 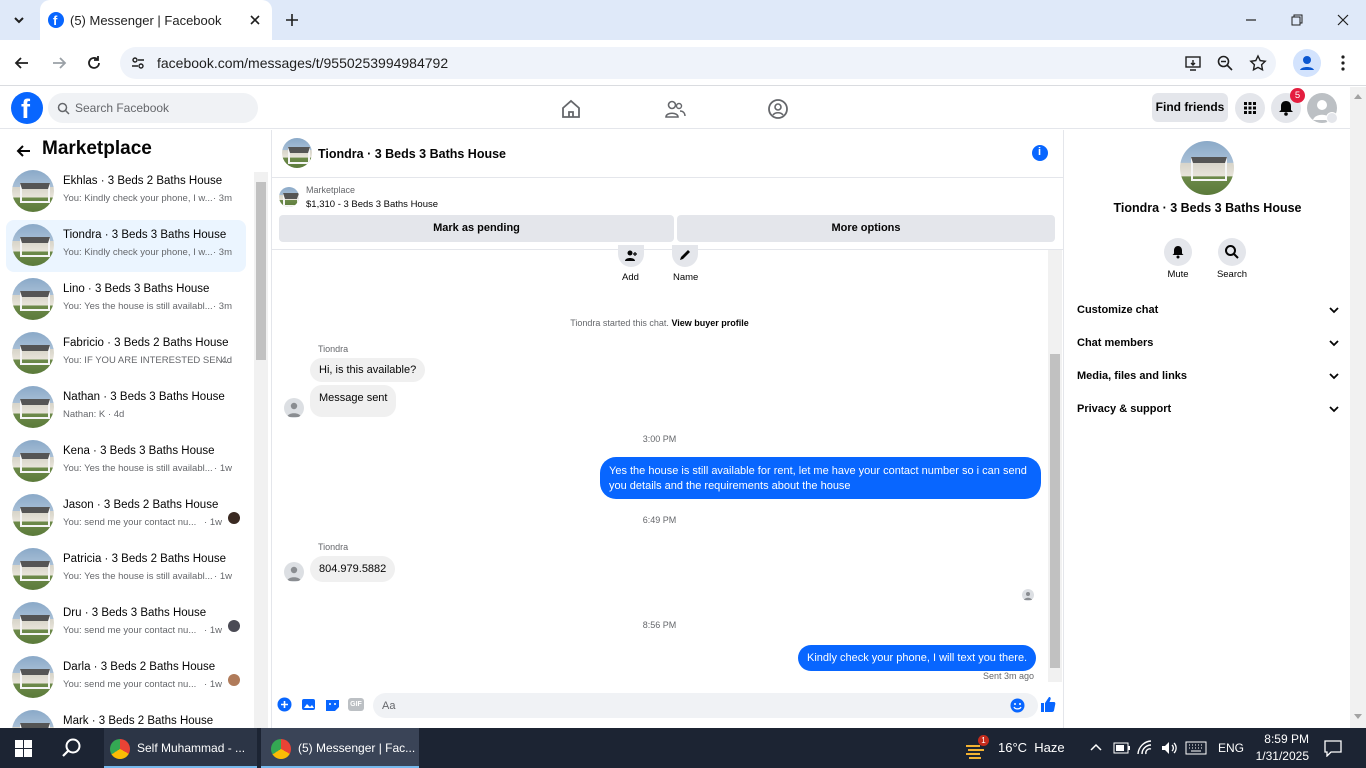 I want to click on facebook-logo-icon: f, so click(x=27, y=108).